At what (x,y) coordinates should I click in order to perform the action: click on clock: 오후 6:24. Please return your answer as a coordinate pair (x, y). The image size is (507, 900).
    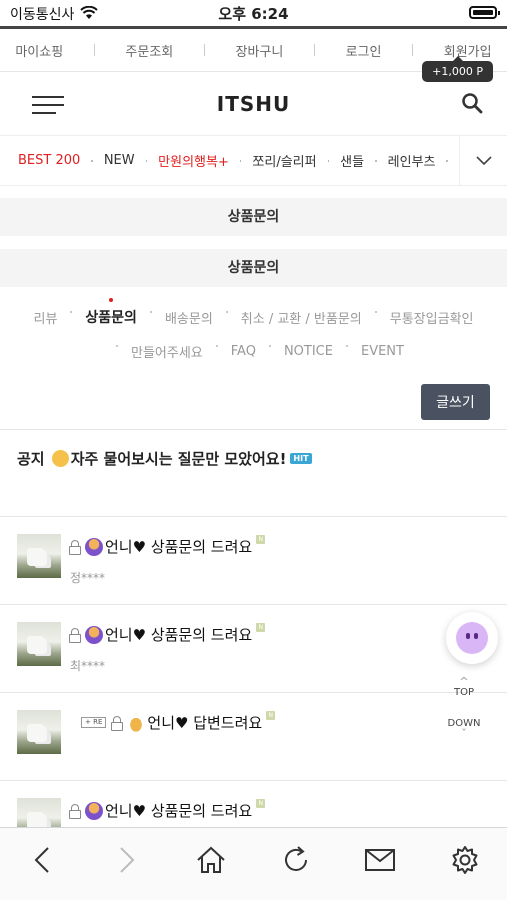
    Looking at the image, I should click on (253, 14).